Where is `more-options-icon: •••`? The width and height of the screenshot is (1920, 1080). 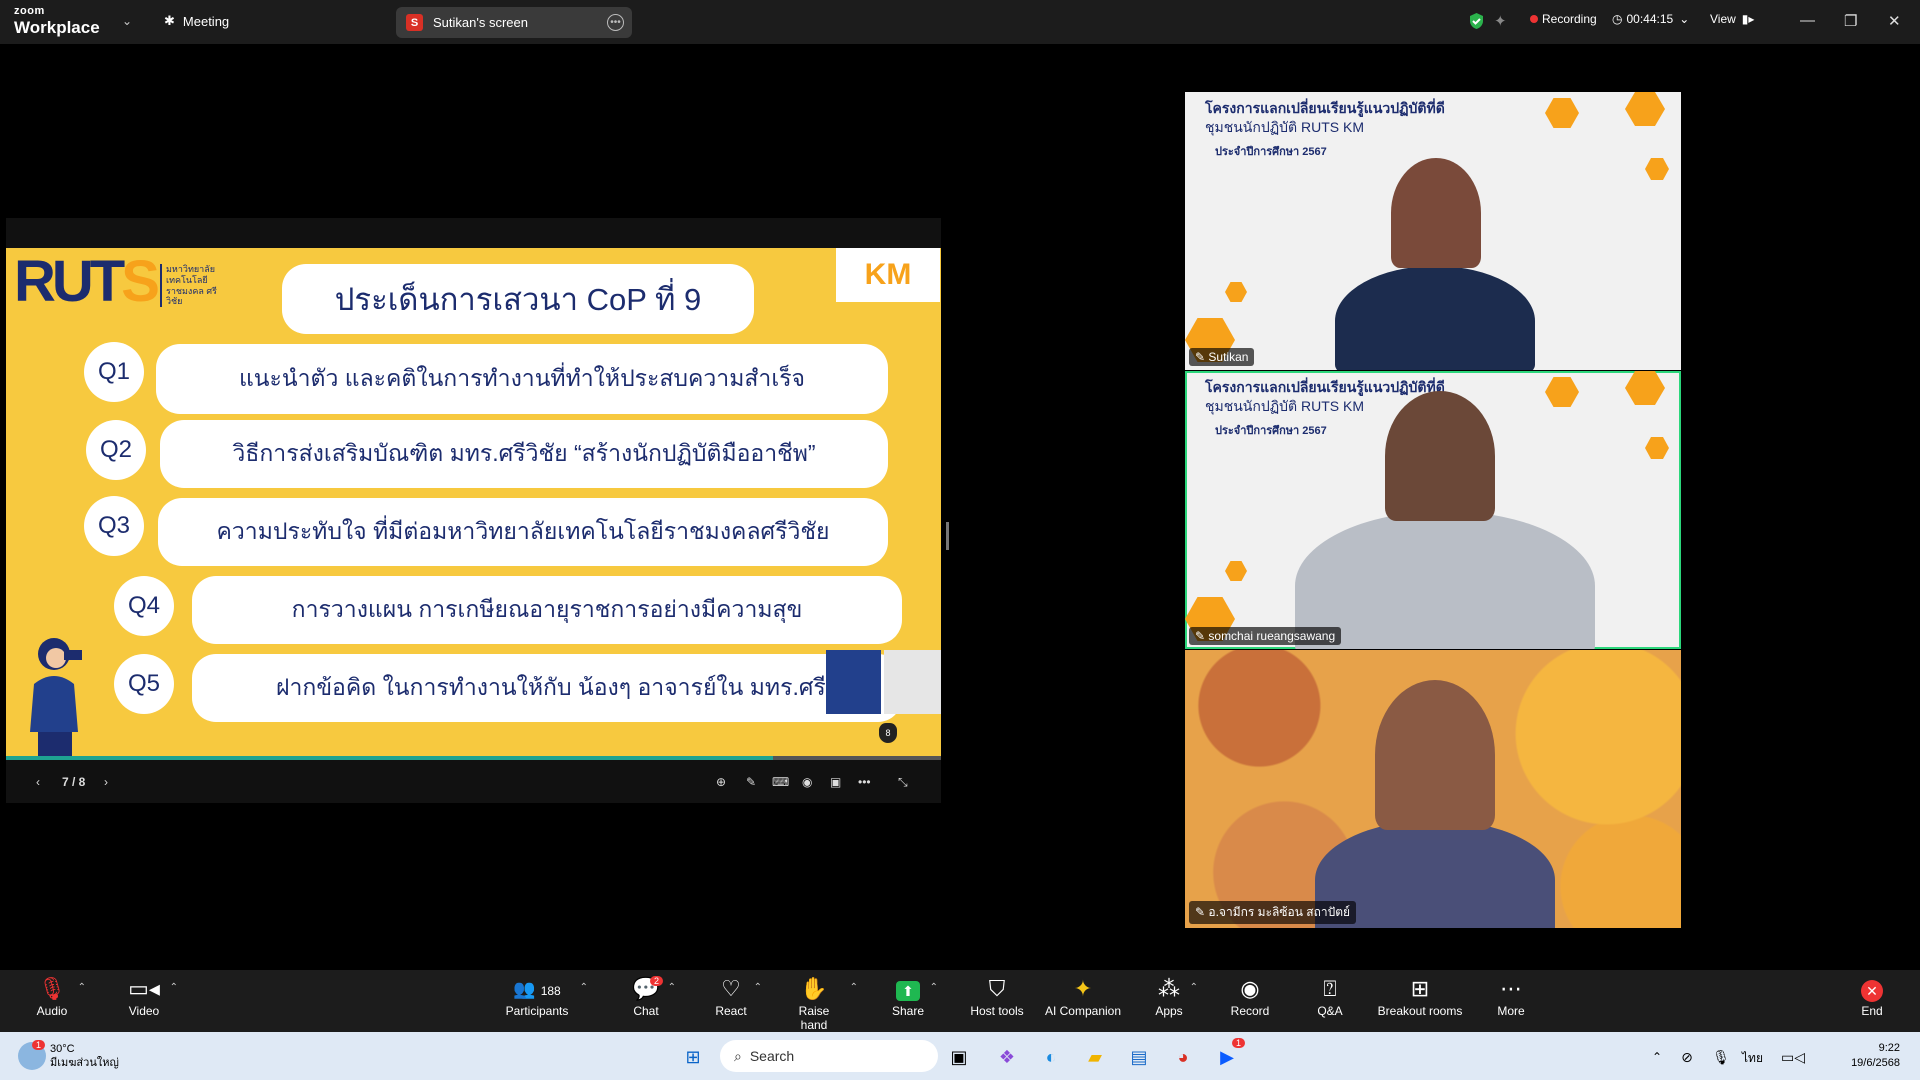
more-options-icon: ••• is located at coordinates (615, 22).